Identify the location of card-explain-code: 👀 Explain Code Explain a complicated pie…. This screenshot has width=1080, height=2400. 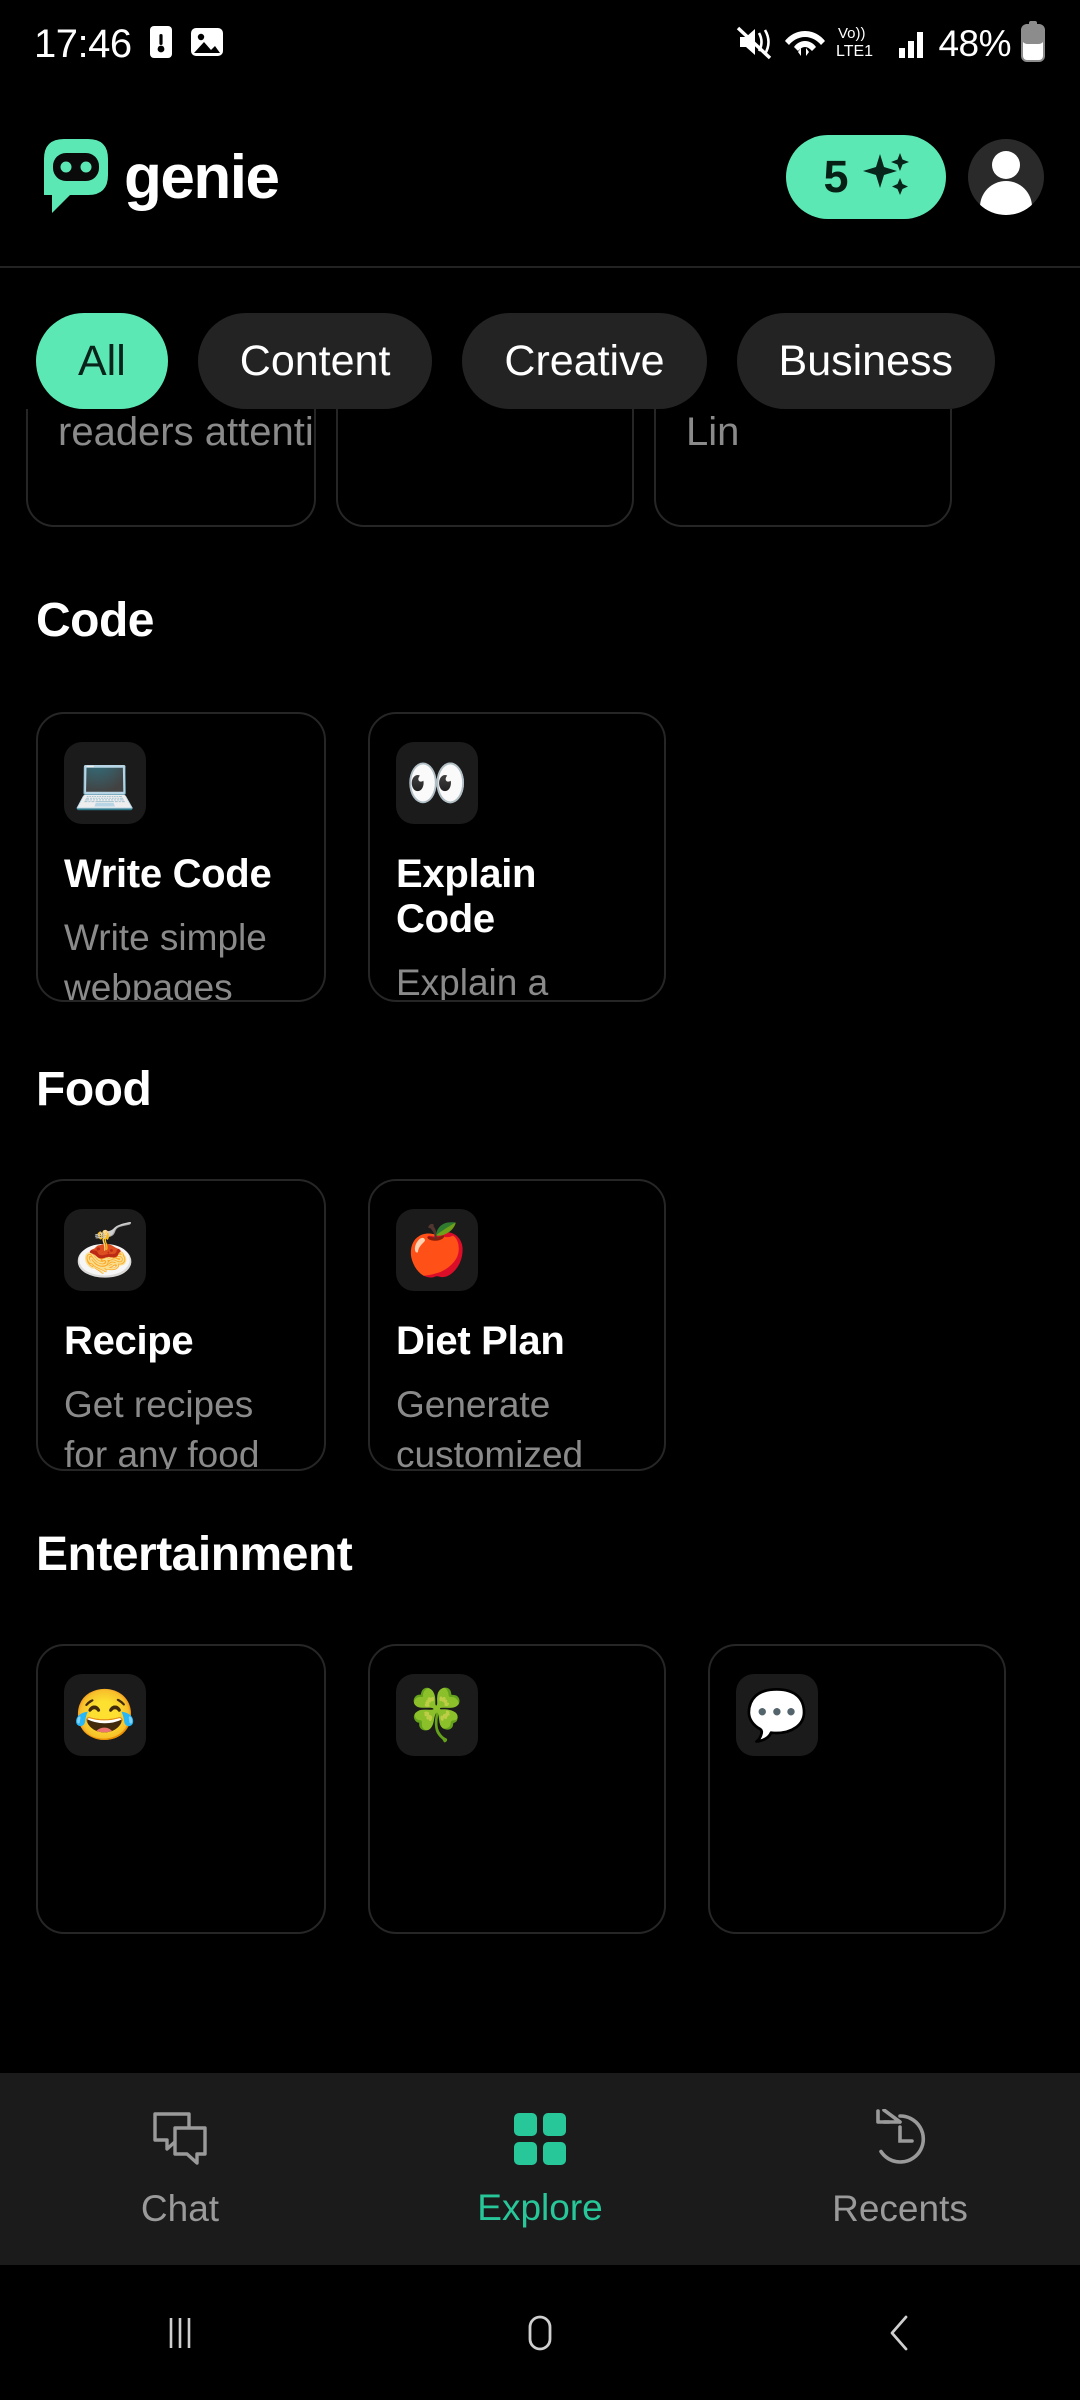
(517, 857).